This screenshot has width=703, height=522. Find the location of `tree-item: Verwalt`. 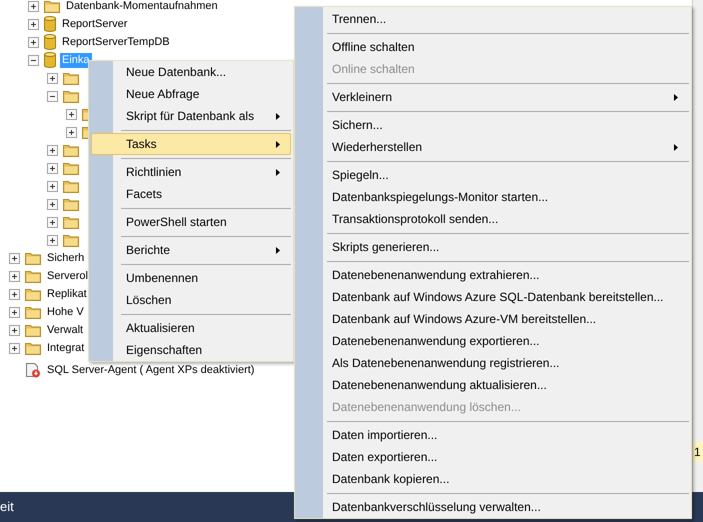

tree-item: Verwalt is located at coordinates (65, 330).